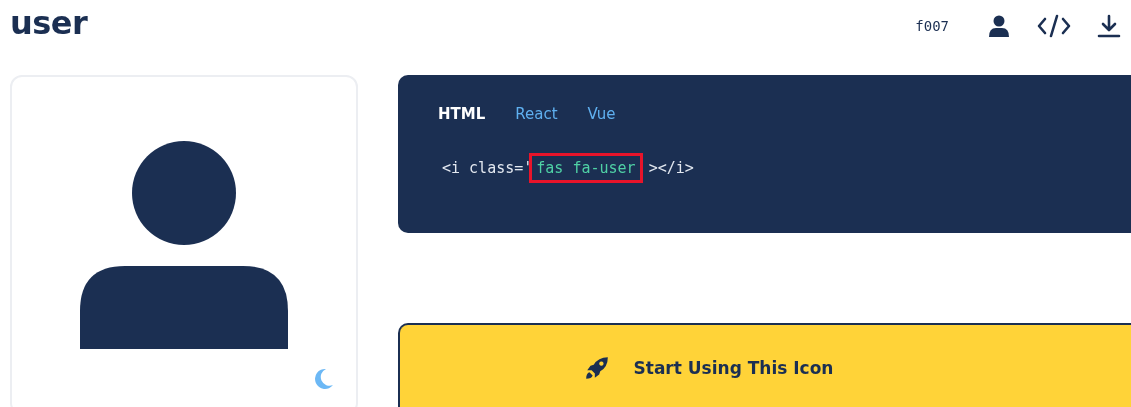 The height and width of the screenshot is (407, 1131). I want to click on code-tab: Vue, so click(601, 114).